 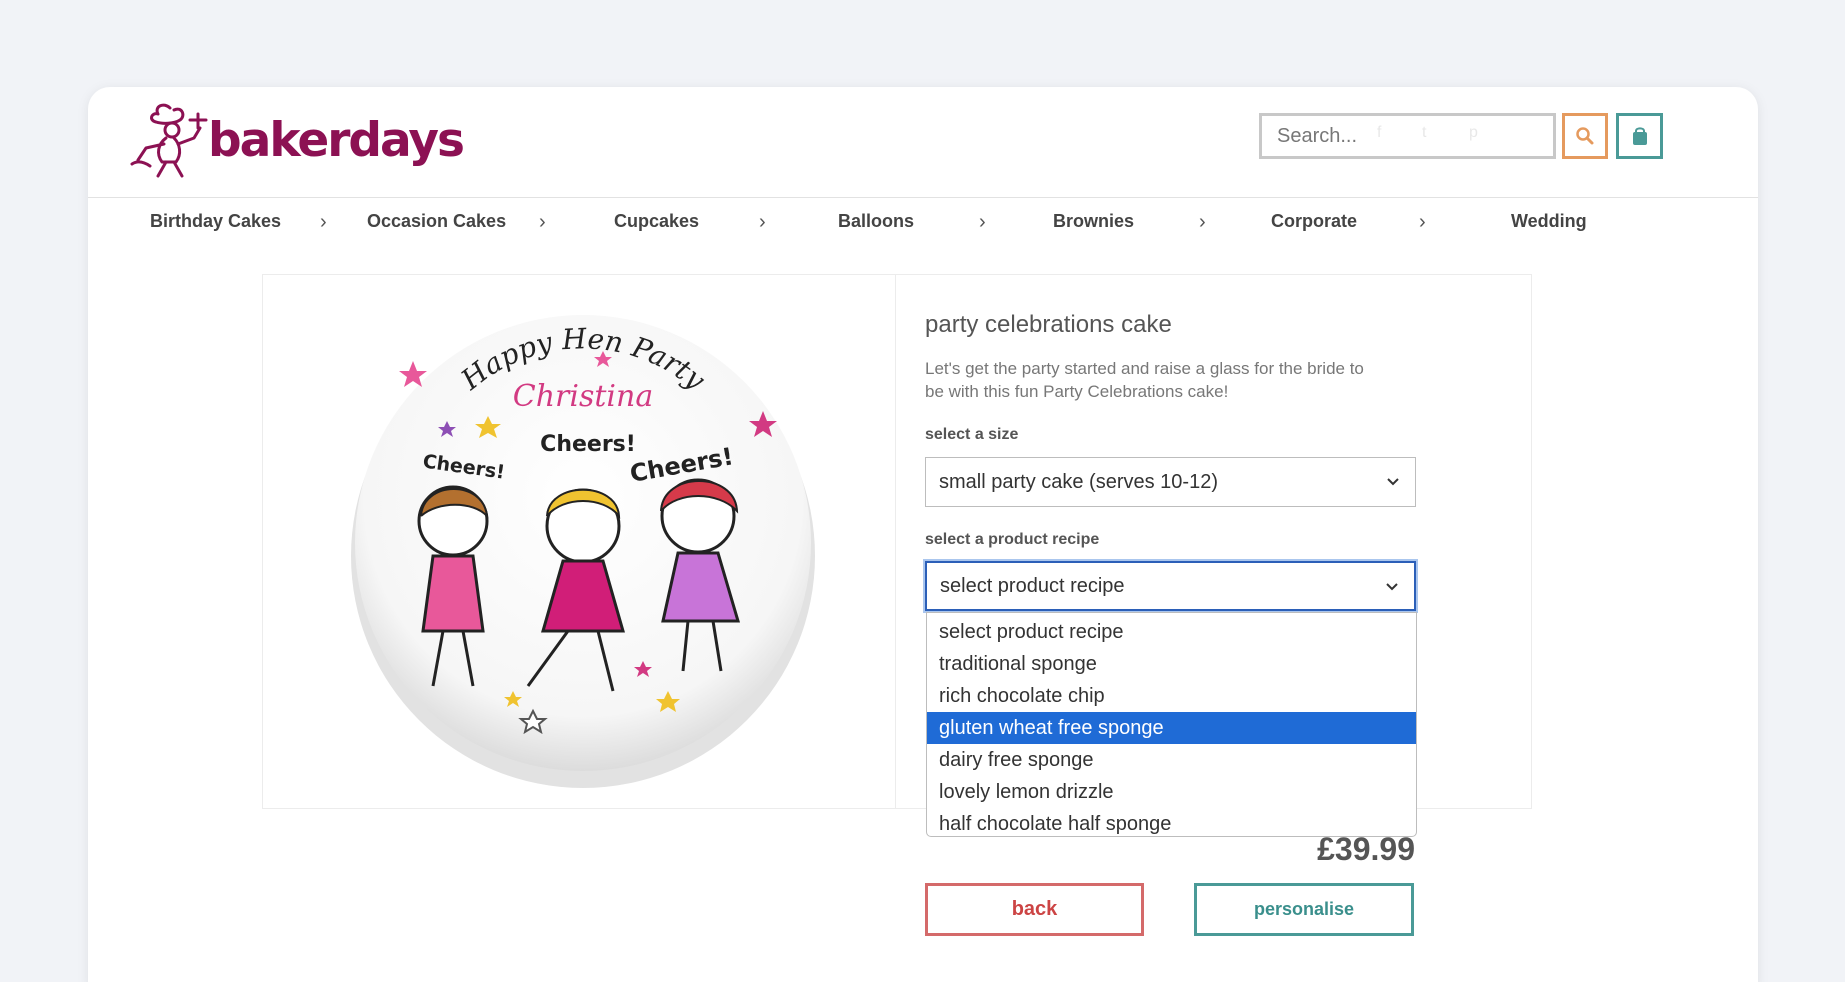 I want to click on recipe-option-highlighted: gluten wheat free sponge, so click(x=1171, y=728).